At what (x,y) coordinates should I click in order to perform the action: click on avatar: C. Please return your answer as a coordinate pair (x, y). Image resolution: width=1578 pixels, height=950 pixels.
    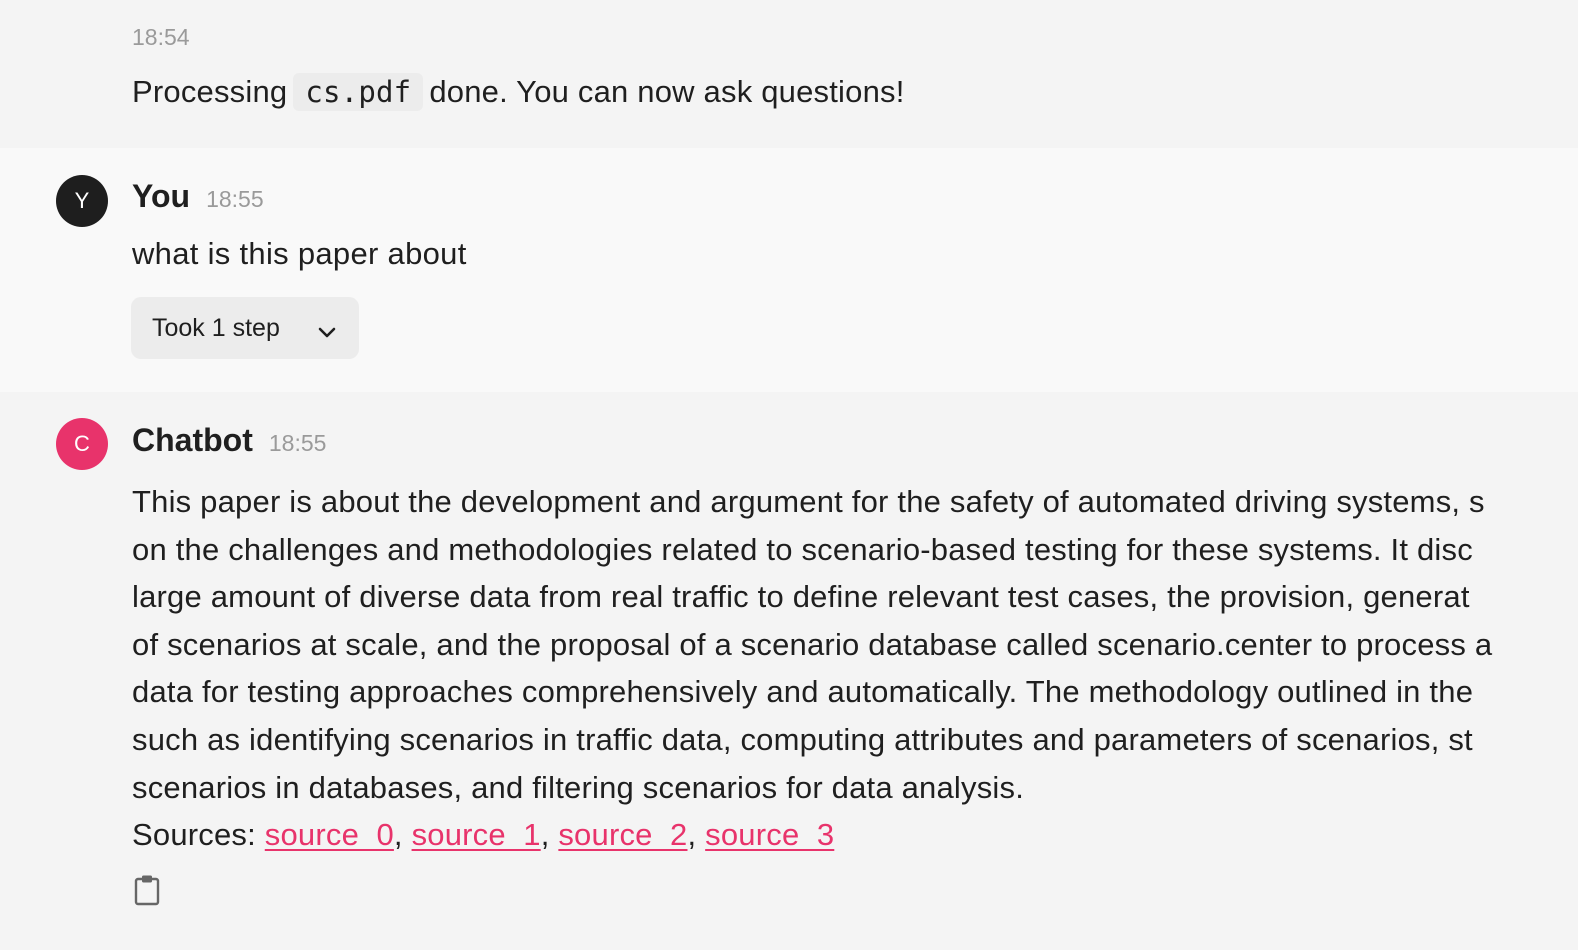
    Looking at the image, I should click on (82, 444).